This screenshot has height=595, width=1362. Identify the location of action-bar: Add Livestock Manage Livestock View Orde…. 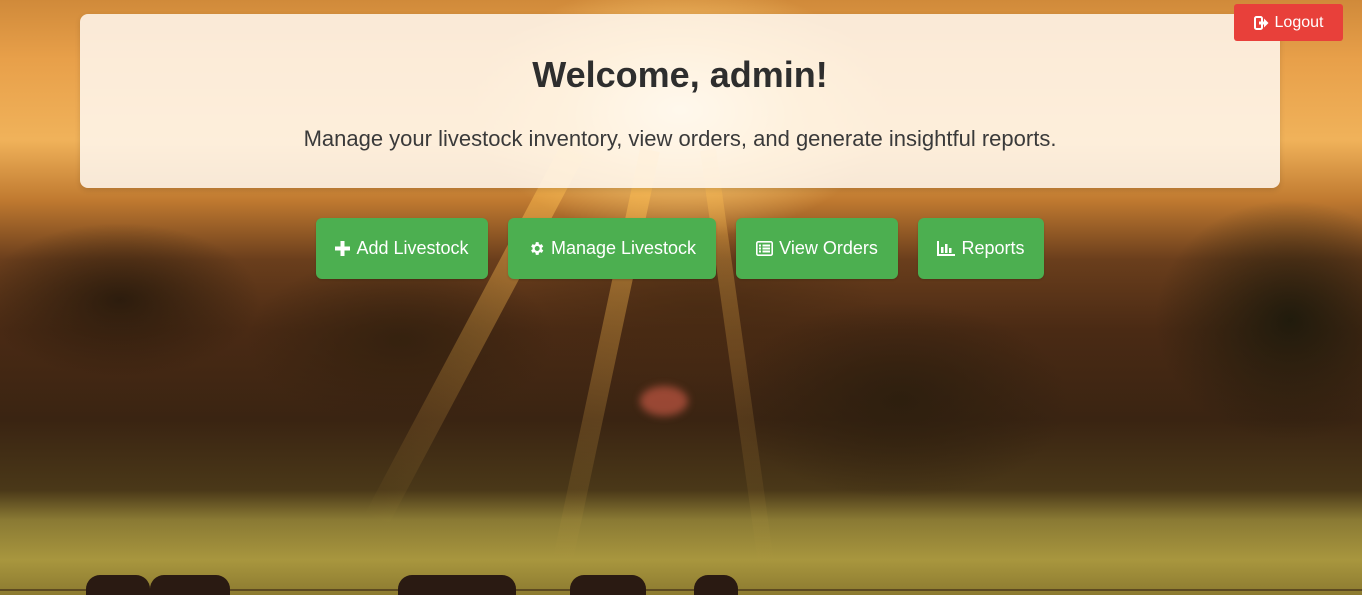
(680, 248).